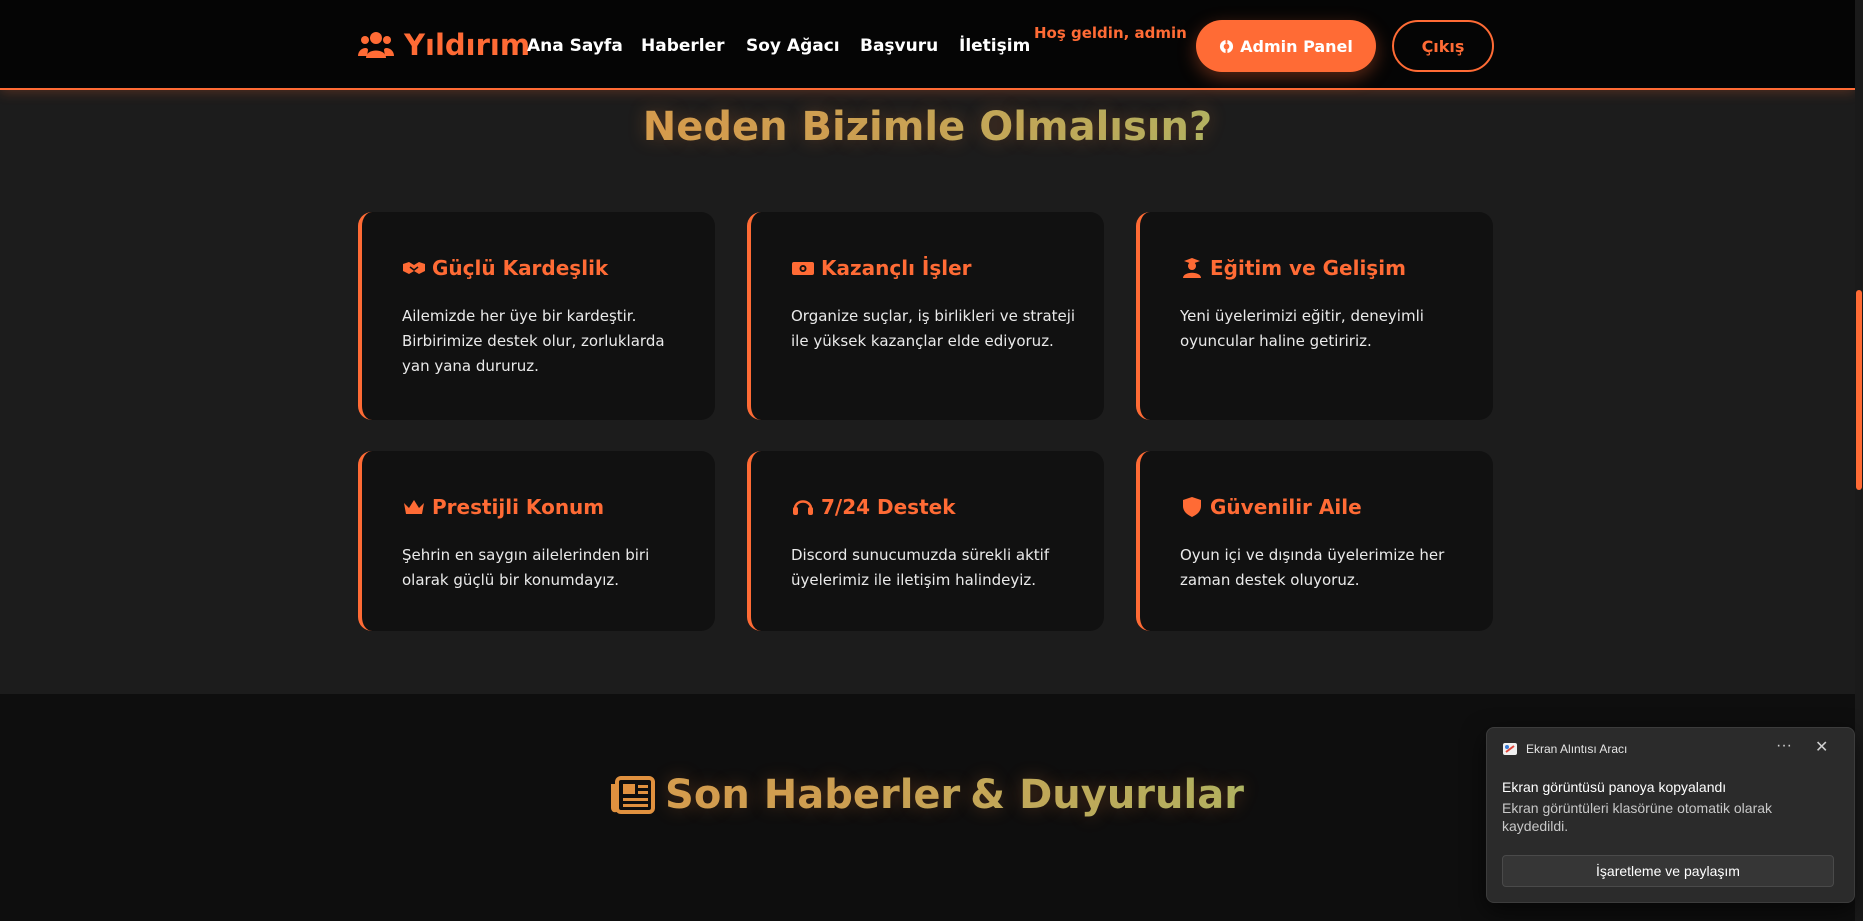 The width and height of the screenshot is (1863, 921). I want to click on brand-logo: Yıldırım, so click(444, 45).